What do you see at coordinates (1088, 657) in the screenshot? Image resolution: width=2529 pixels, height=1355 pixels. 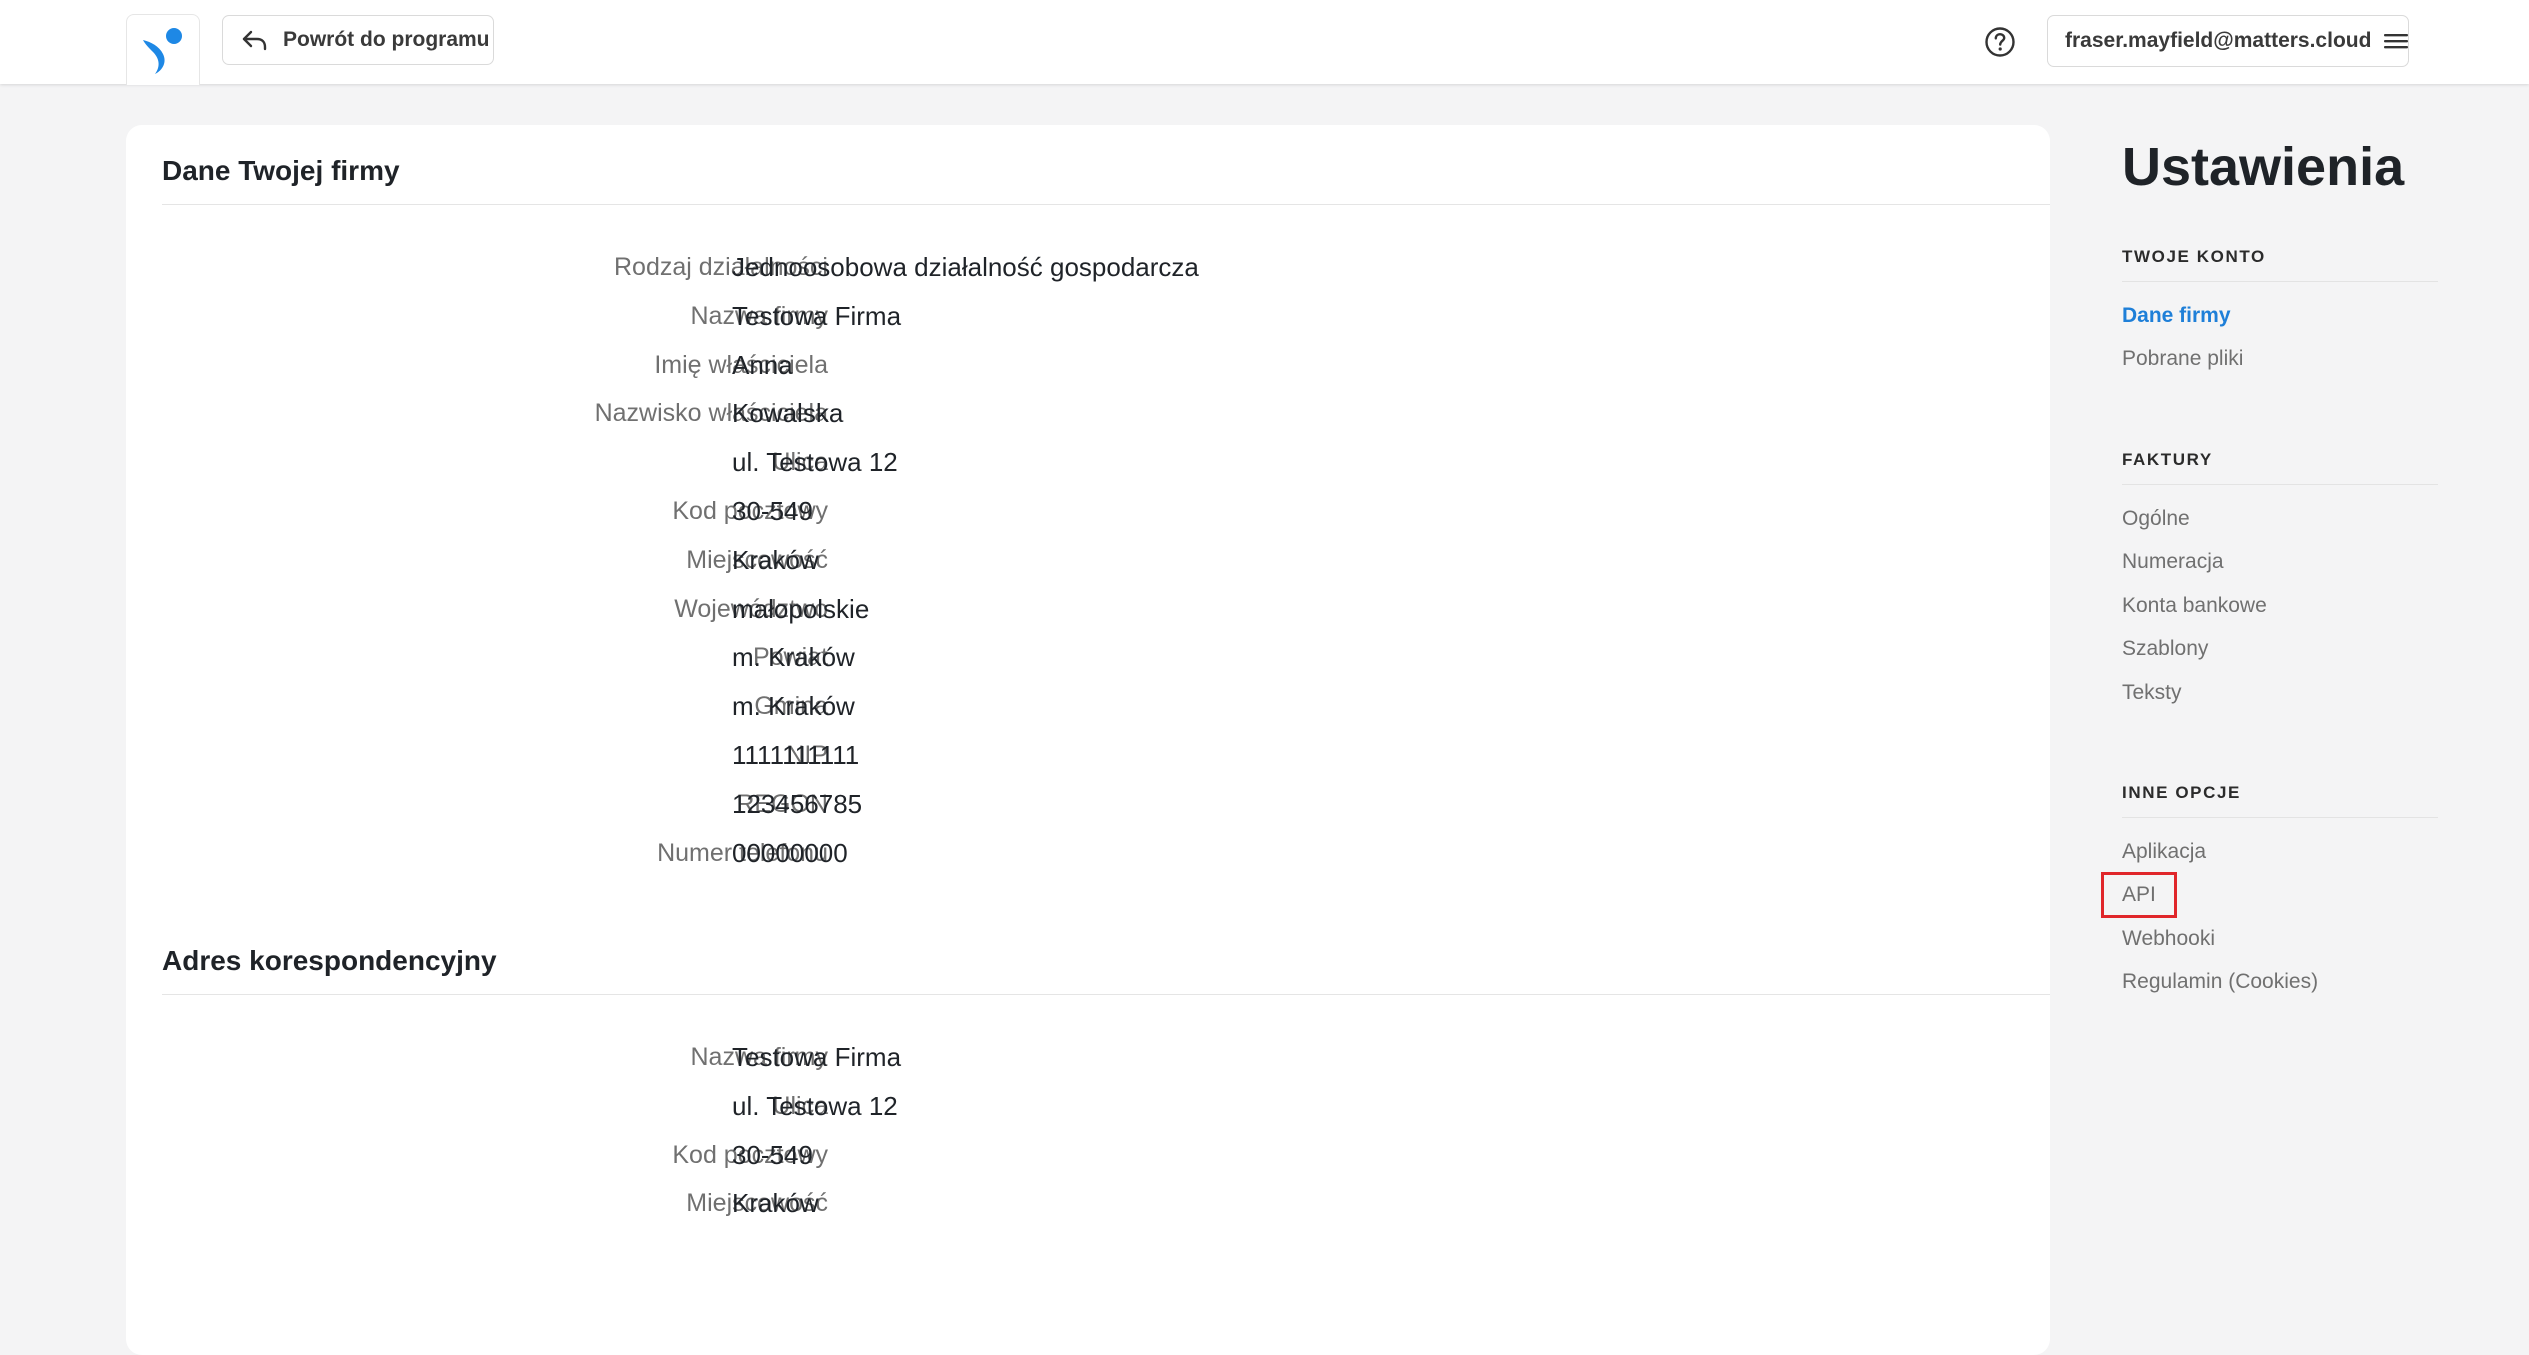 I see `field-row: Powiat m. Kraków` at bounding box center [1088, 657].